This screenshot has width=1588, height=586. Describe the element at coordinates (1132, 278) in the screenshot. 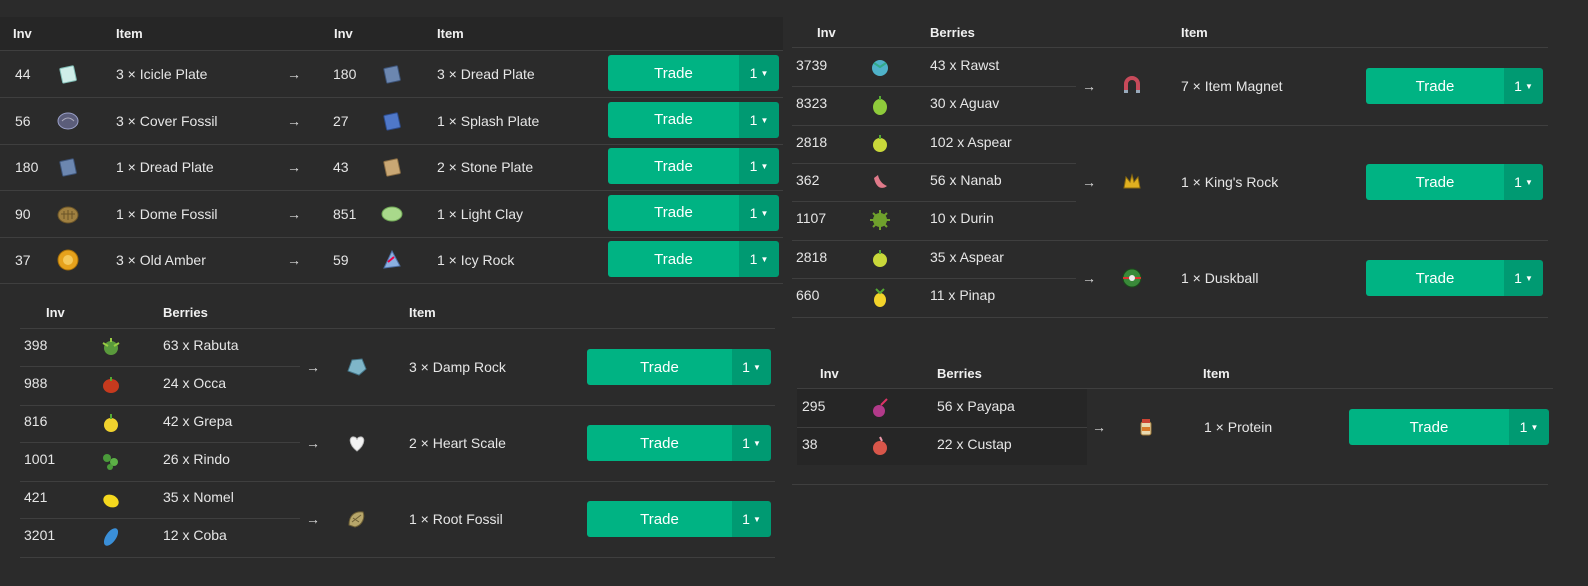

I see `duskball-icon` at that location.